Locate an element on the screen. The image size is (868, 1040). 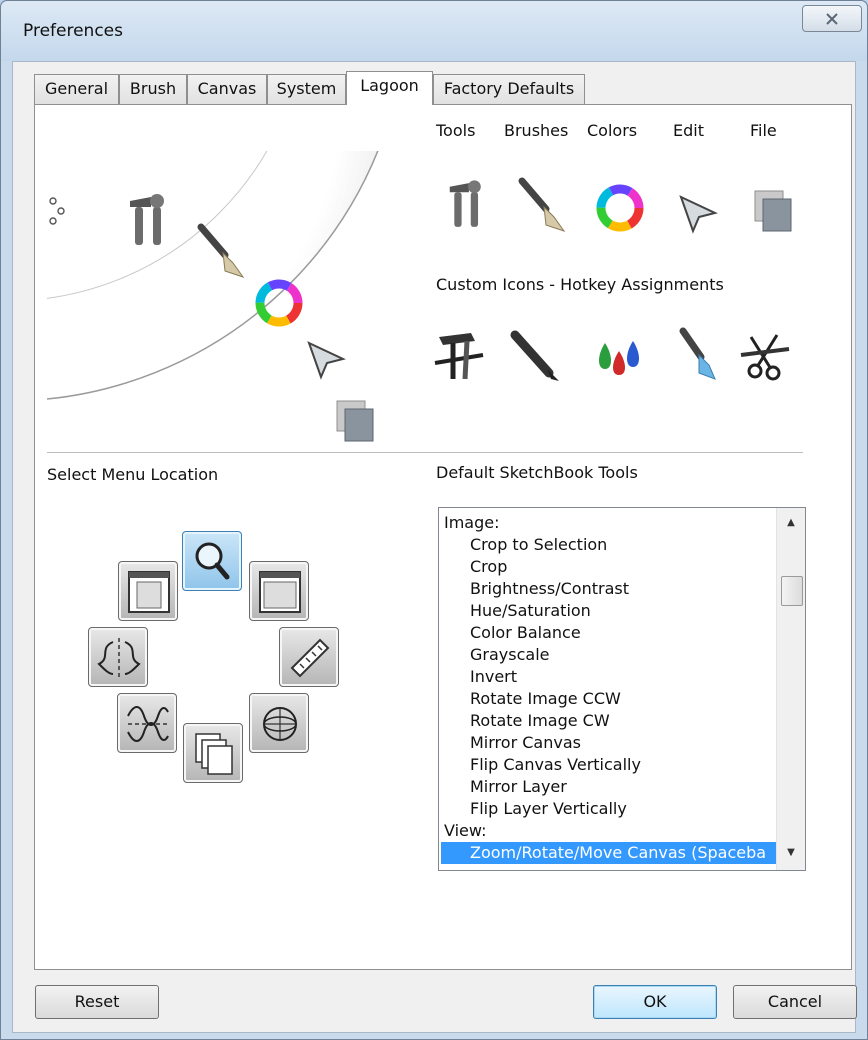
location-window-top-button is located at coordinates (279, 591).